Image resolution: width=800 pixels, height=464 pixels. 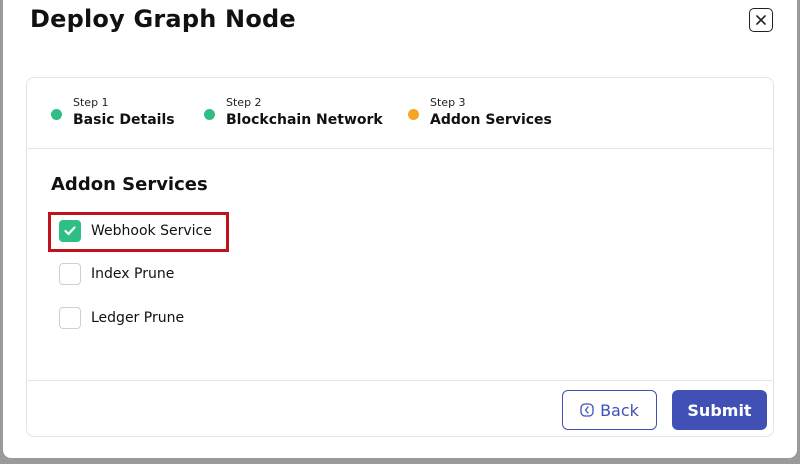 What do you see at coordinates (91, 102) in the screenshot?
I see `step-number: Step 1` at bounding box center [91, 102].